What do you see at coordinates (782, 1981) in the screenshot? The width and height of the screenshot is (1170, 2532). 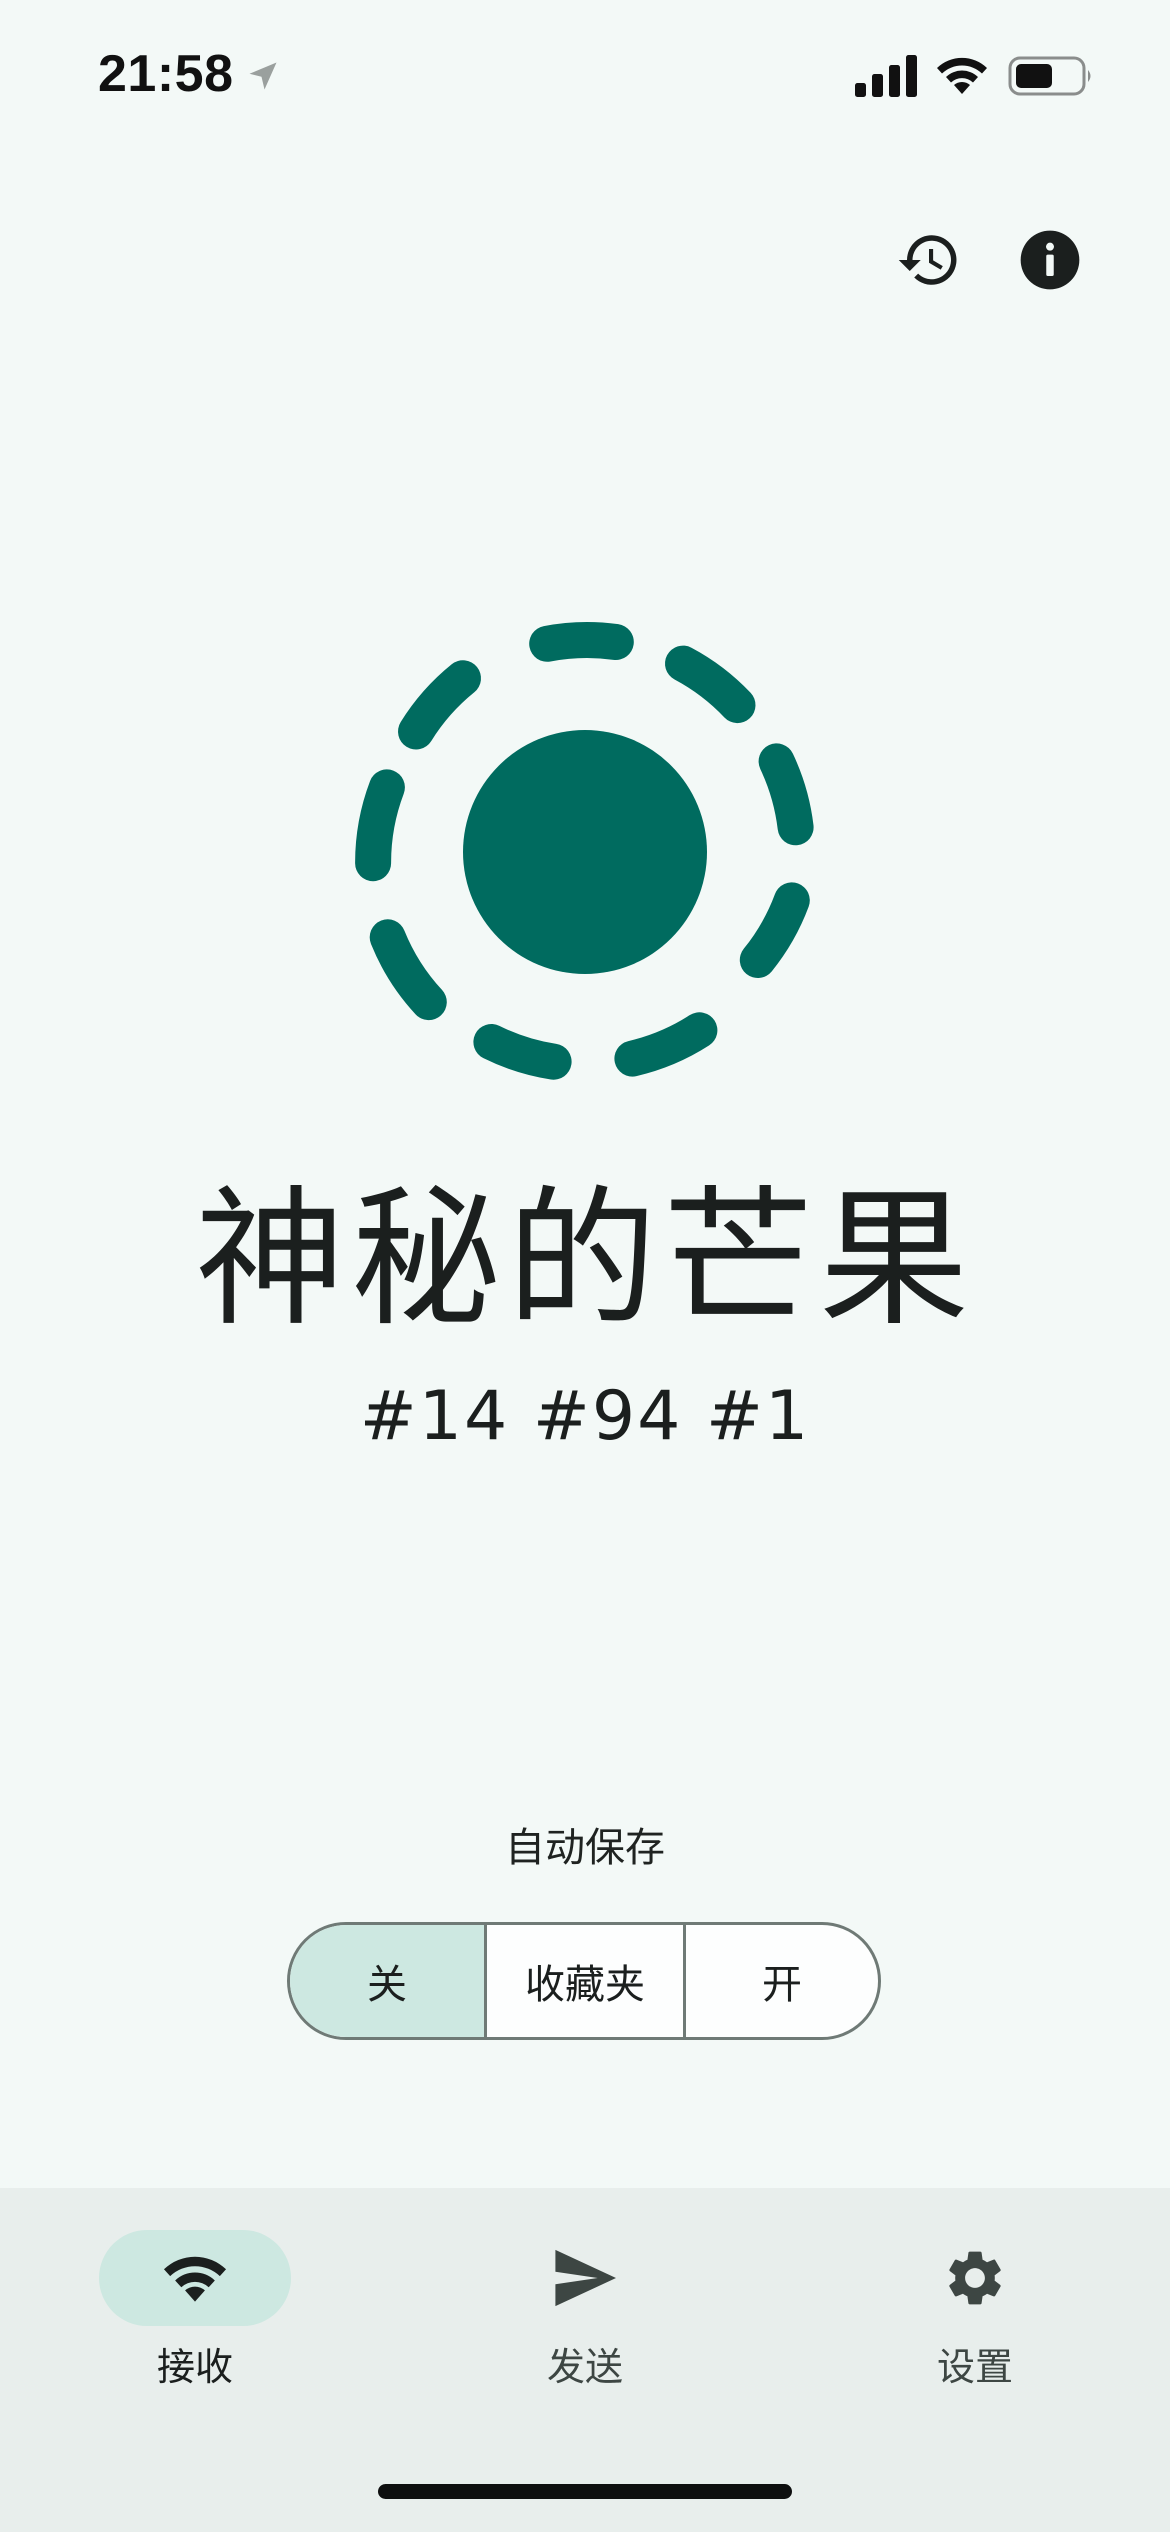 I see `auto-save-option-on: 开` at bounding box center [782, 1981].